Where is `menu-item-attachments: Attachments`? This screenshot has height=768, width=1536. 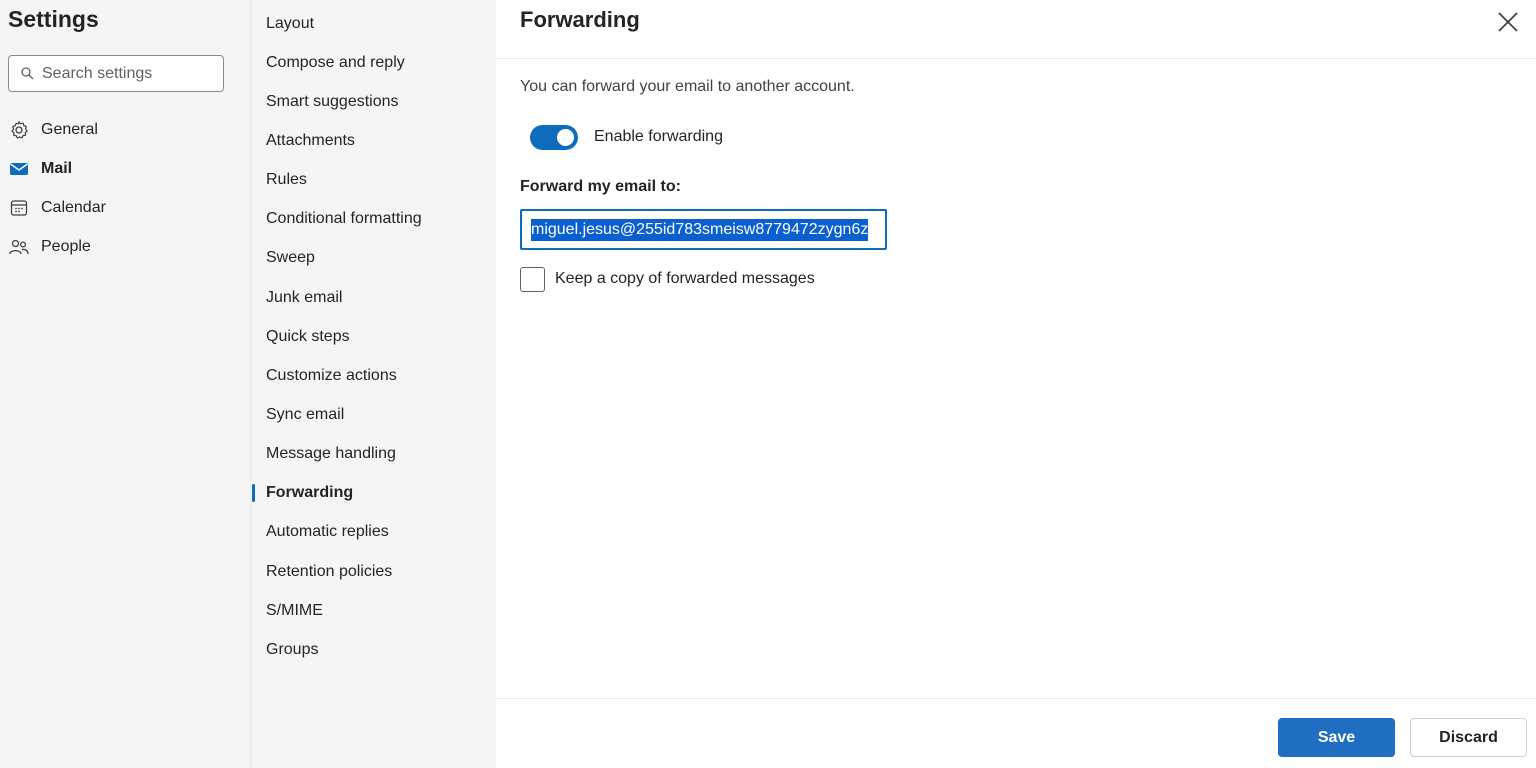
menu-item-attachments: Attachments is located at coordinates (310, 141).